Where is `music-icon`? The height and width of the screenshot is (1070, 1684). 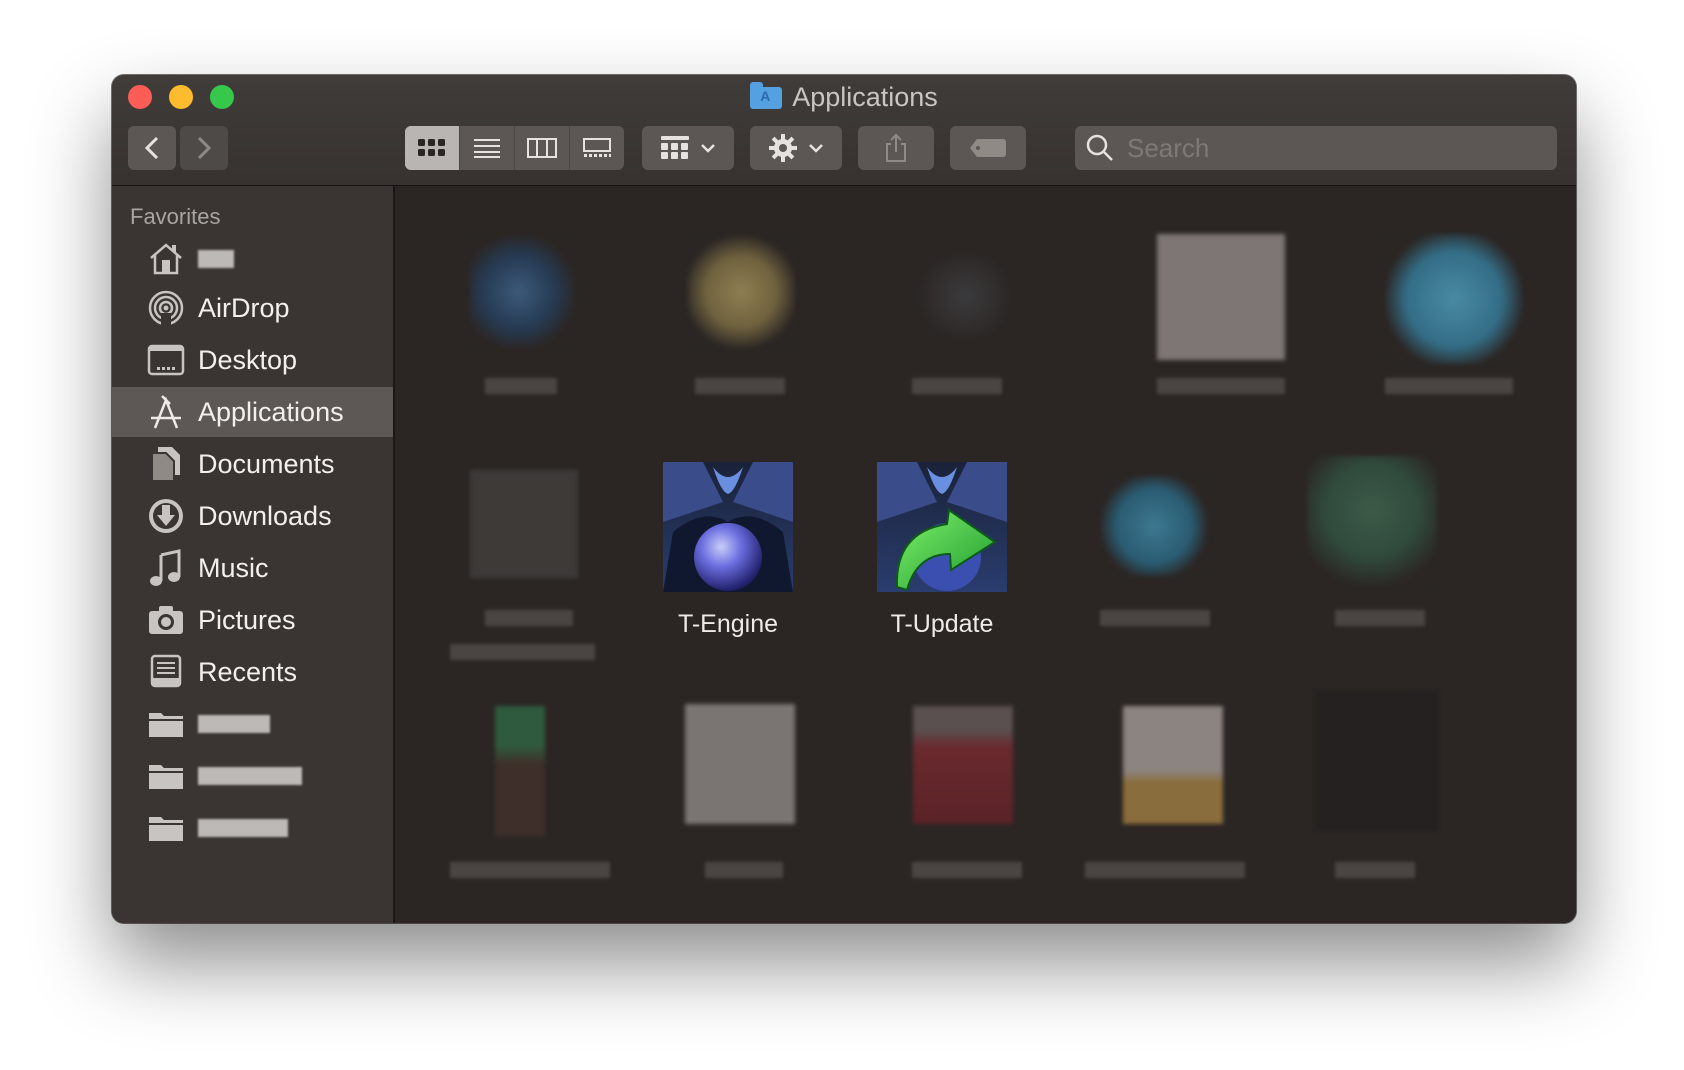
music-icon is located at coordinates (166, 568).